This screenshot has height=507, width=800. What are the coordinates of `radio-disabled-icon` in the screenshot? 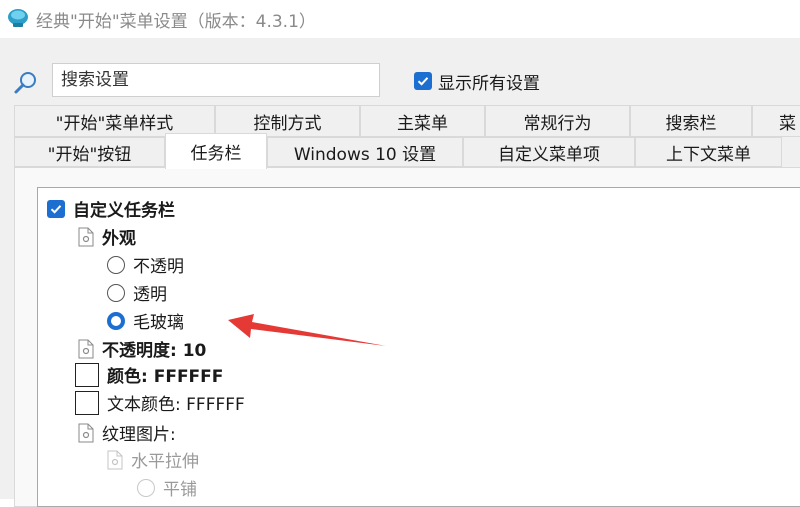 It's located at (146, 487).